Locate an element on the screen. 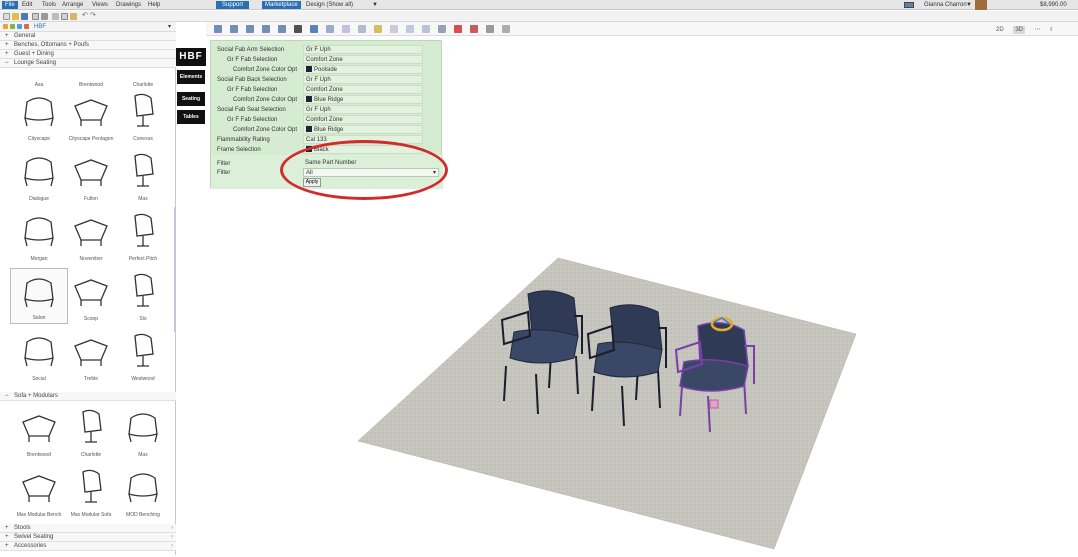  menu-edit: Edit is located at coordinates (27, 5).